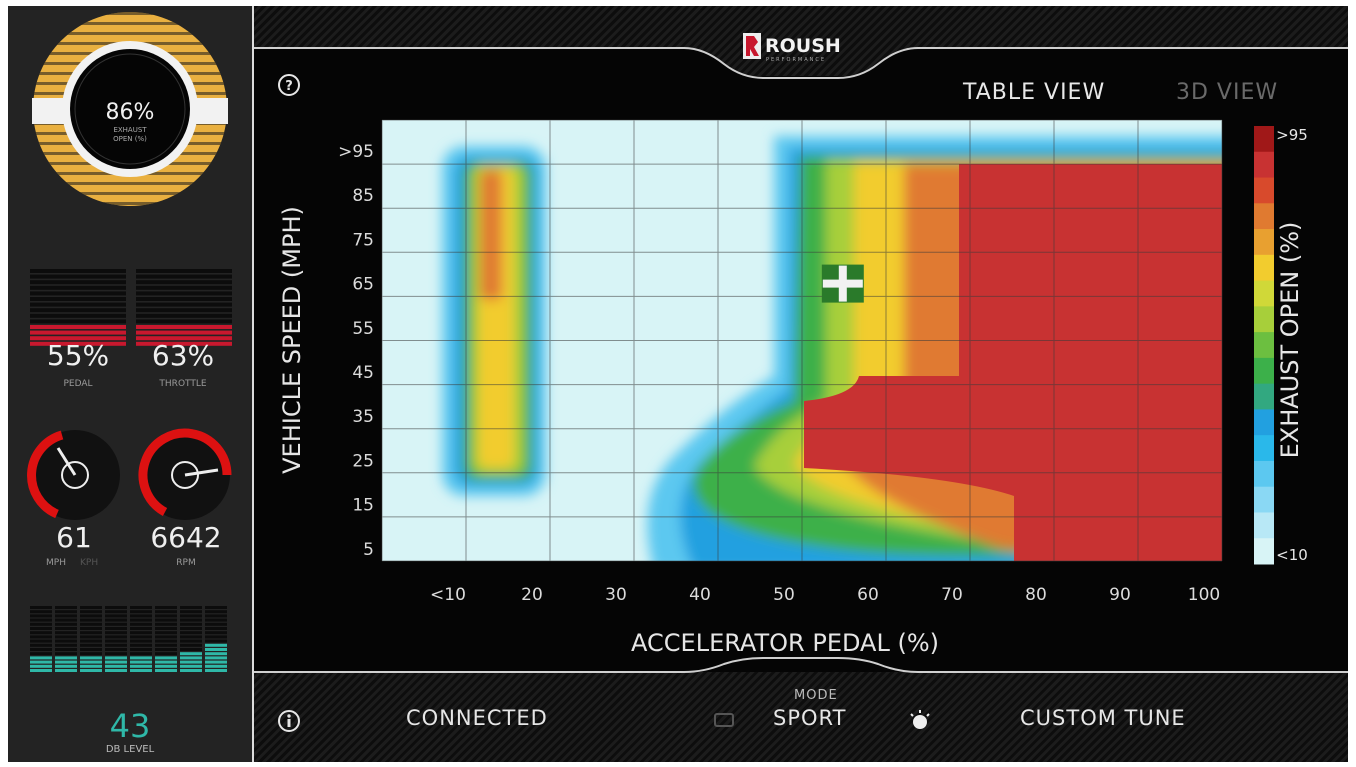 The height and width of the screenshot is (767, 1356). What do you see at coordinates (185, 474) in the screenshot?
I see `rpm-dial` at bounding box center [185, 474].